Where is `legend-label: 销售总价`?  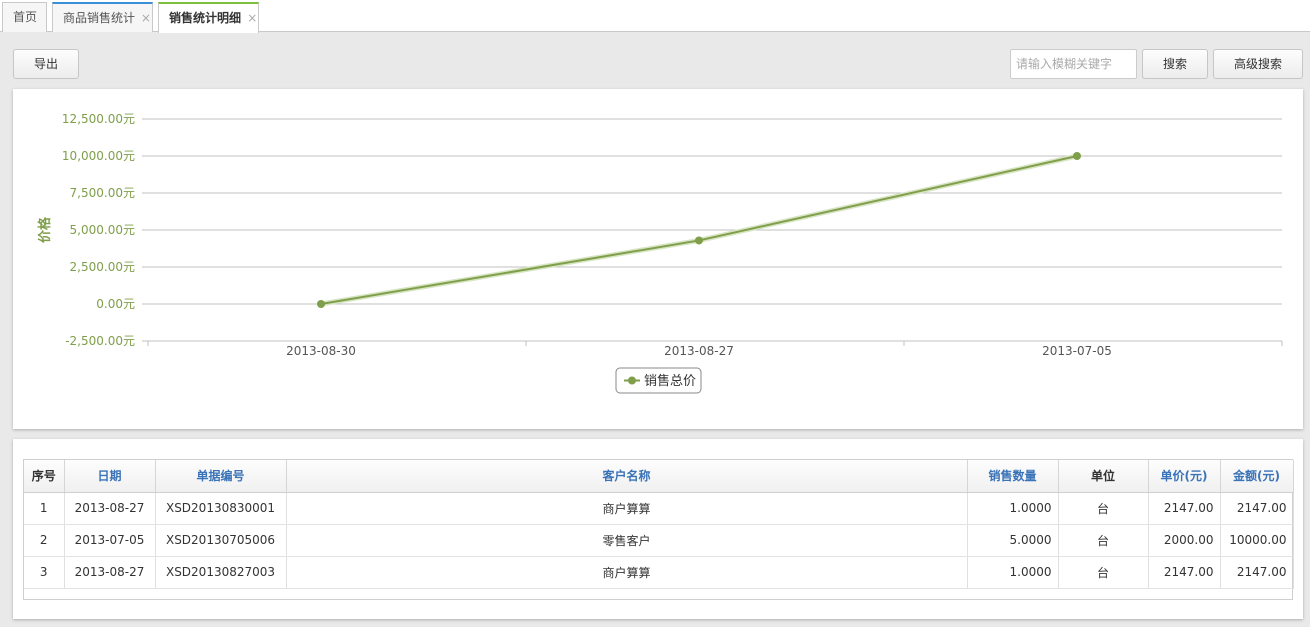 legend-label: 销售总价 is located at coordinates (670, 381).